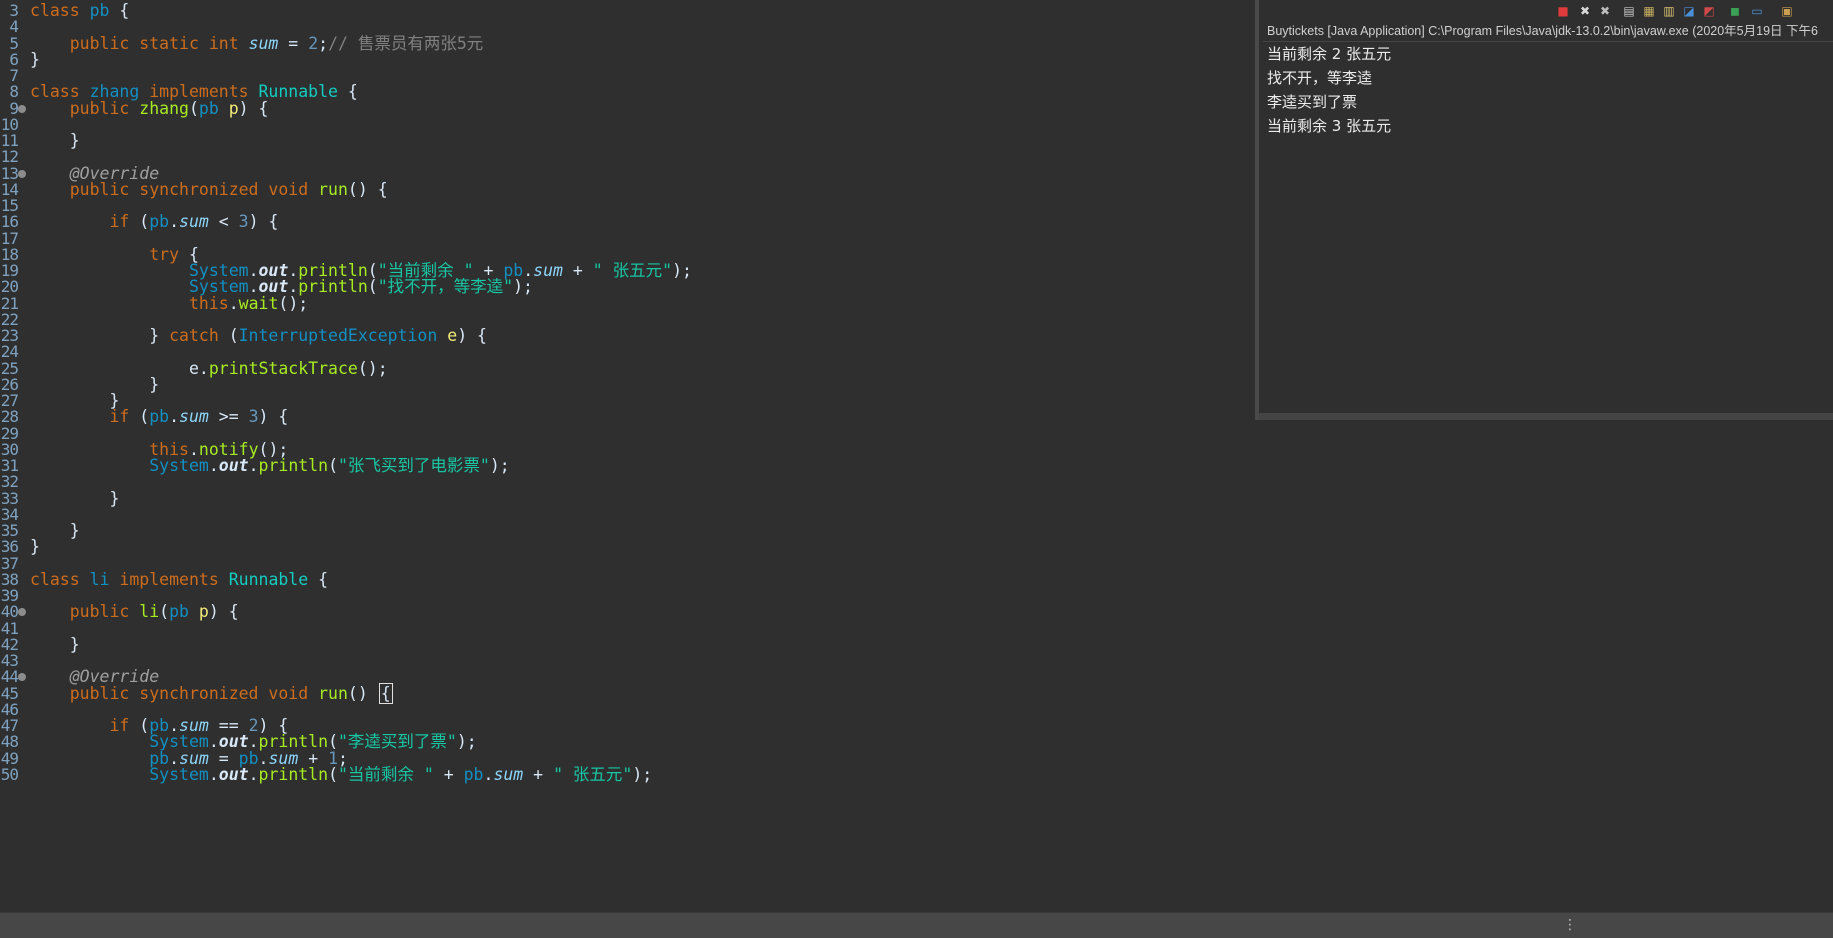 The width and height of the screenshot is (1833, 938). What do you see at coordinates (1629, 11) in the screenshot?
I see `scroll-lock-icon: ▤` at bounding box center [1629, 11].